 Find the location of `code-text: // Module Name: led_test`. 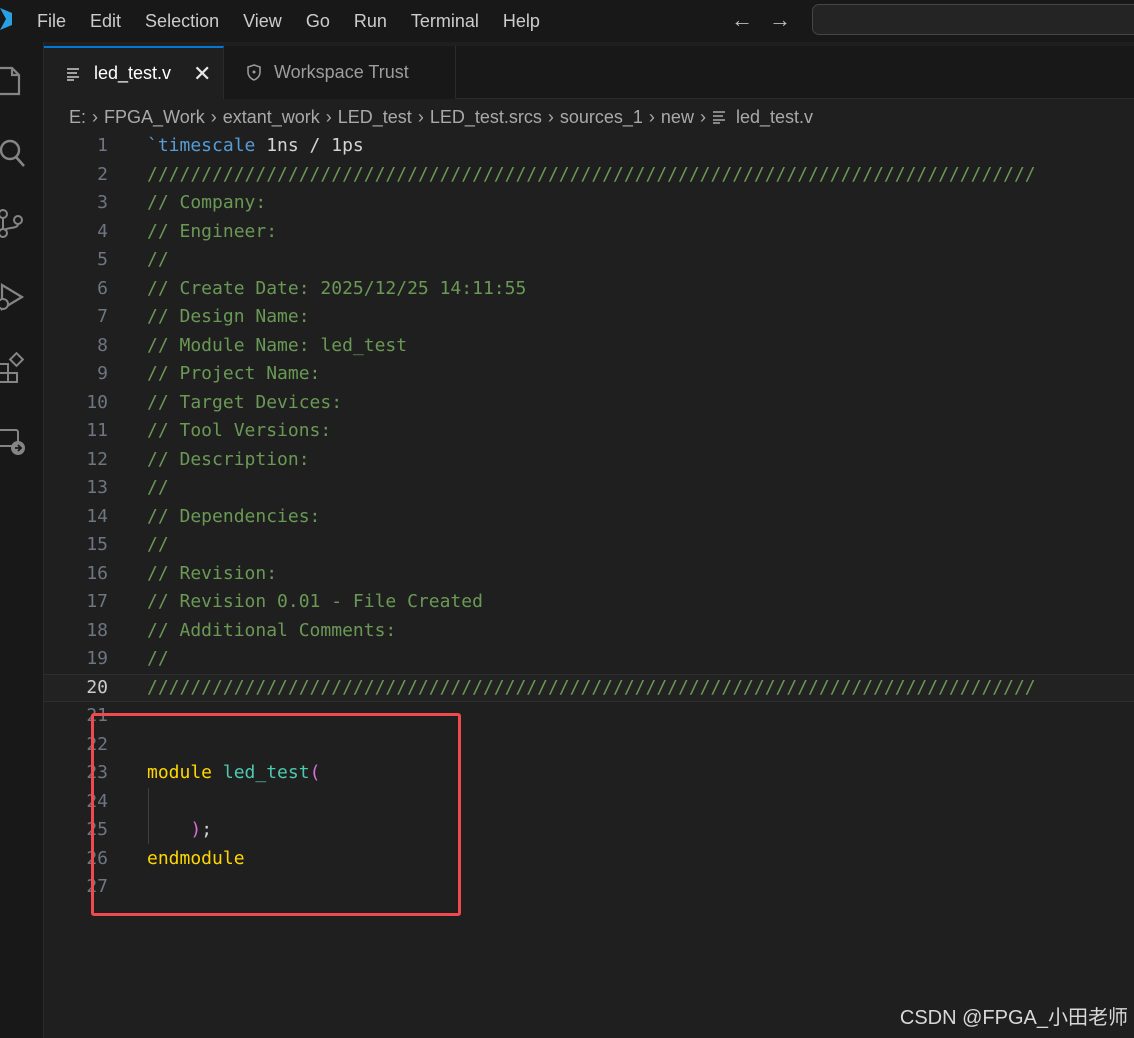

code-text: // Module Name: led_test is located at coordinates (277, 346).